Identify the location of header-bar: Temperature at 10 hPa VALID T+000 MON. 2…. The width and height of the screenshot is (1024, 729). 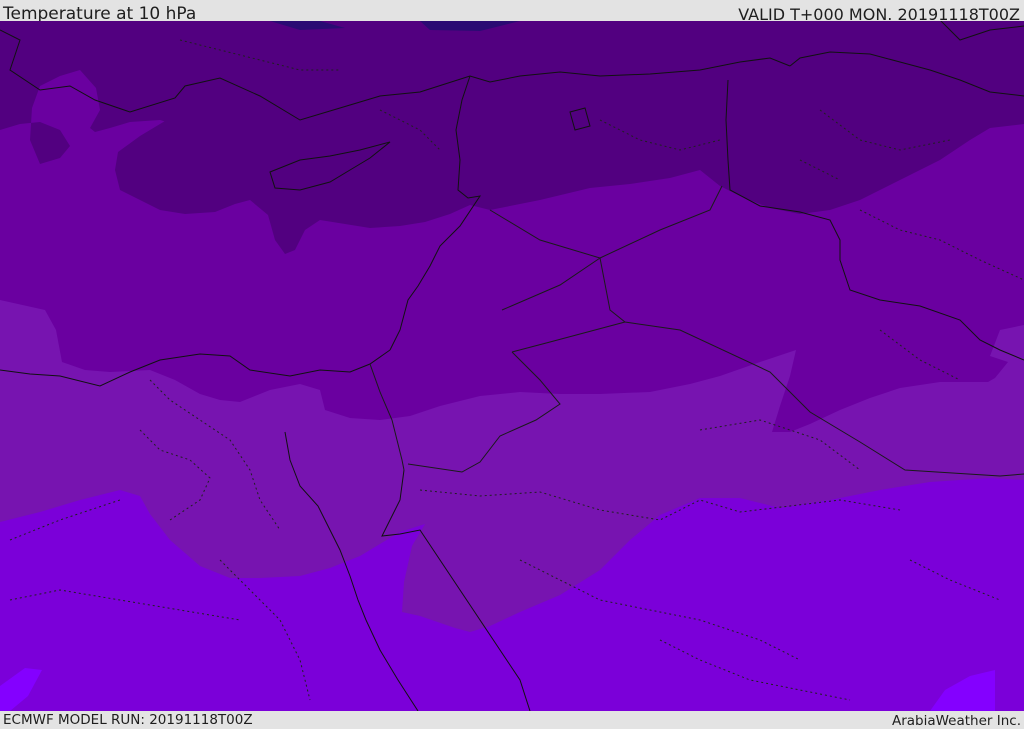
(512, 12).